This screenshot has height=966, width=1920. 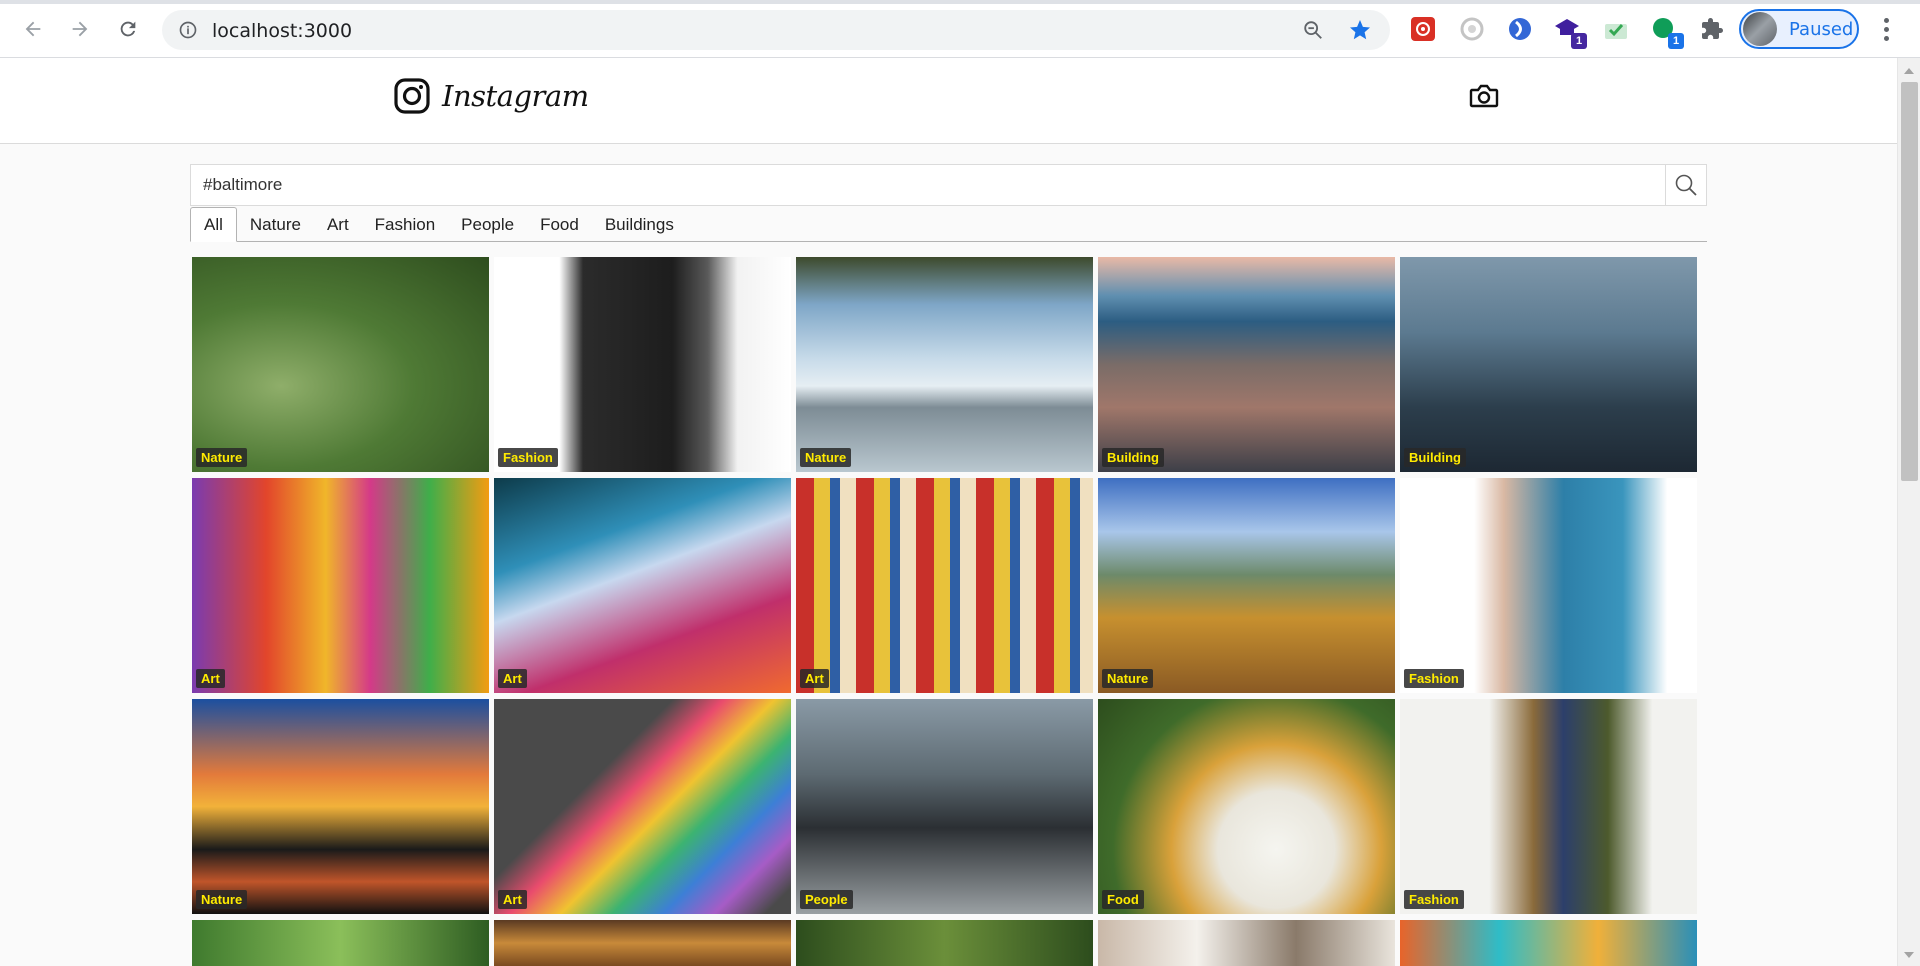 I want to click on reload-icon, so click(x=128, y=29).